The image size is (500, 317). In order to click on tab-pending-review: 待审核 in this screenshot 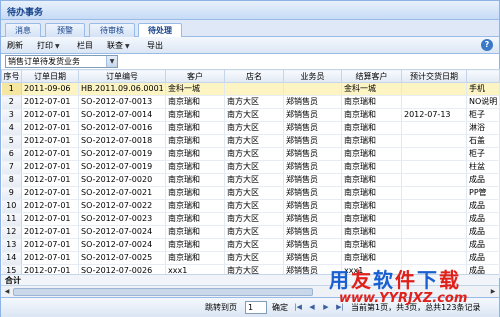, I will do `click(112, 30)`.